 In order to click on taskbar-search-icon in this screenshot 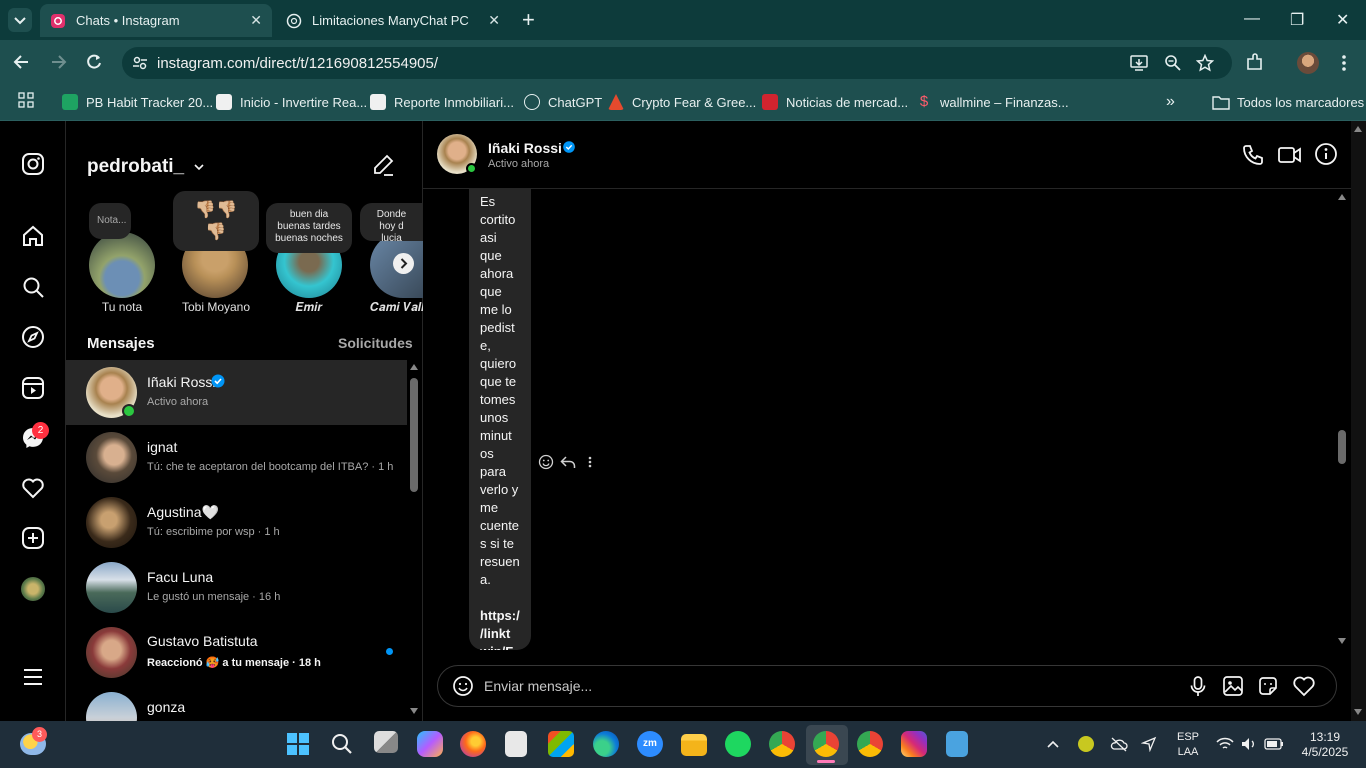, I will do `click(342, 744)`.